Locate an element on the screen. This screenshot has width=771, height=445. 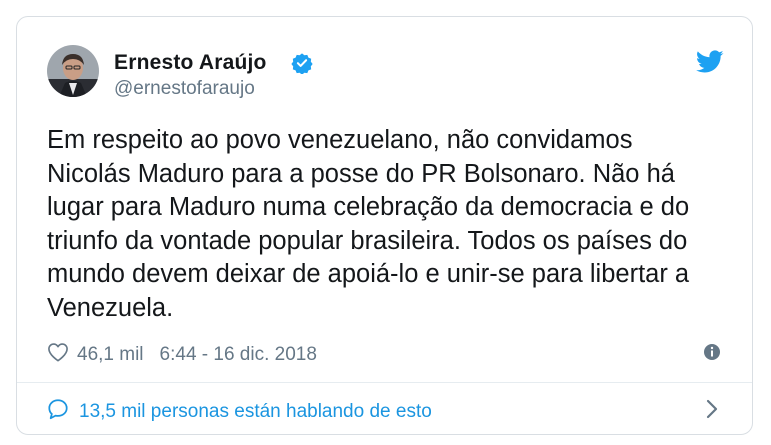
conversation-label: 13,5 mil personas están hablando de esto is located at coordinates (255, 412).